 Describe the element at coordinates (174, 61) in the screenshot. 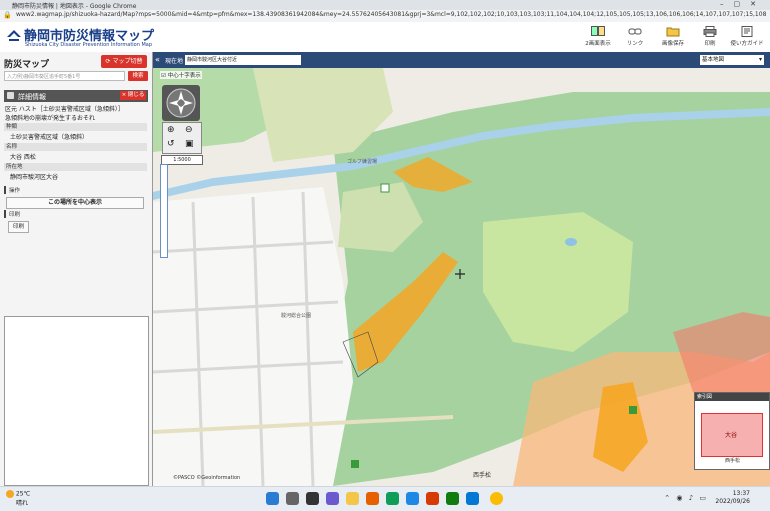

I see `current-location-label: 現在地` at that location.